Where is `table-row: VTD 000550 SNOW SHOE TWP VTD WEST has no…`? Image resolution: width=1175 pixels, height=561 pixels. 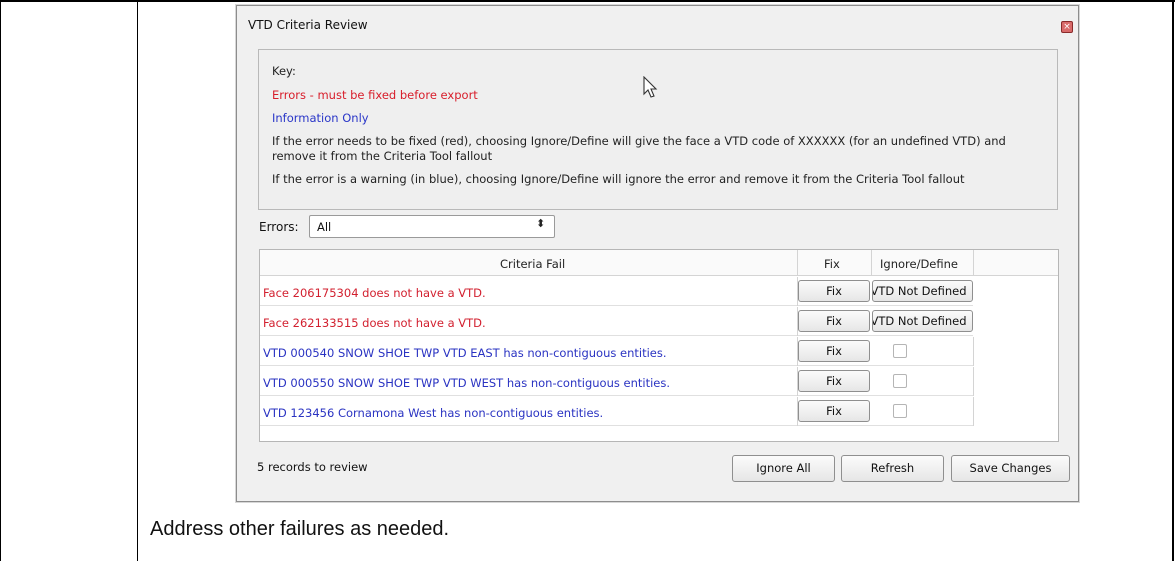
table-row: VTD 000550 SNOW SHOE TWP VTD WEST has no… is located at coordinates (617, 381).